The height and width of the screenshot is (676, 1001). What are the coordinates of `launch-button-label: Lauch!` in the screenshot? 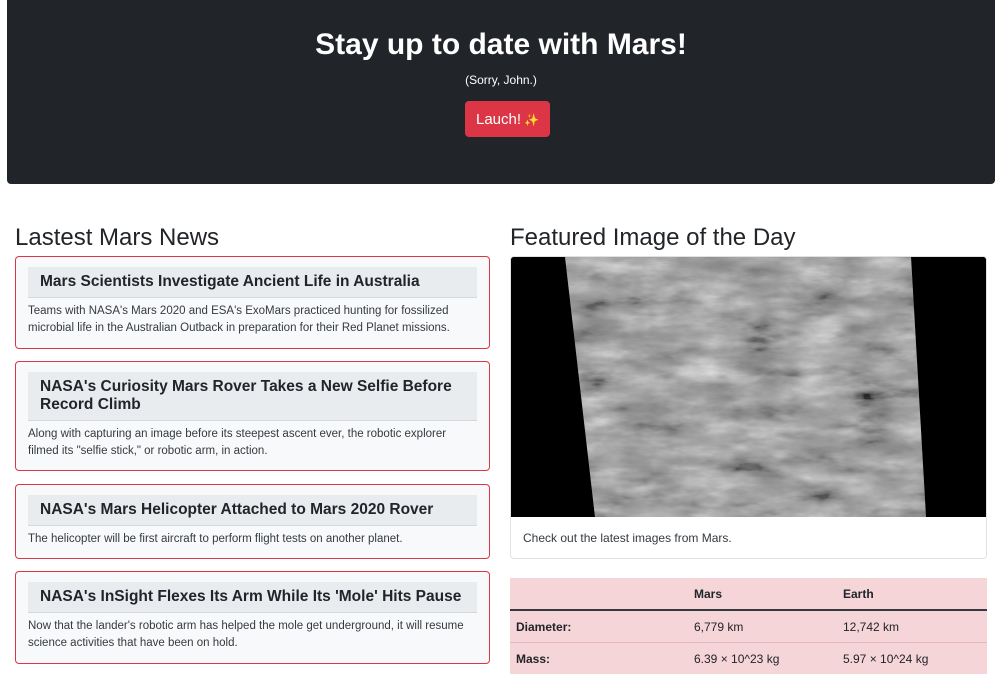 It's located at (499, 119).